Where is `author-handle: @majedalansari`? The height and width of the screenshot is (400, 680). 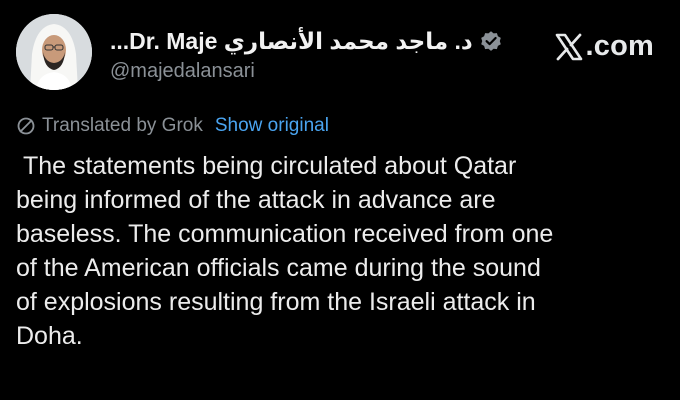 author-handle: @majedalansari is located at coordinates (182, 71).